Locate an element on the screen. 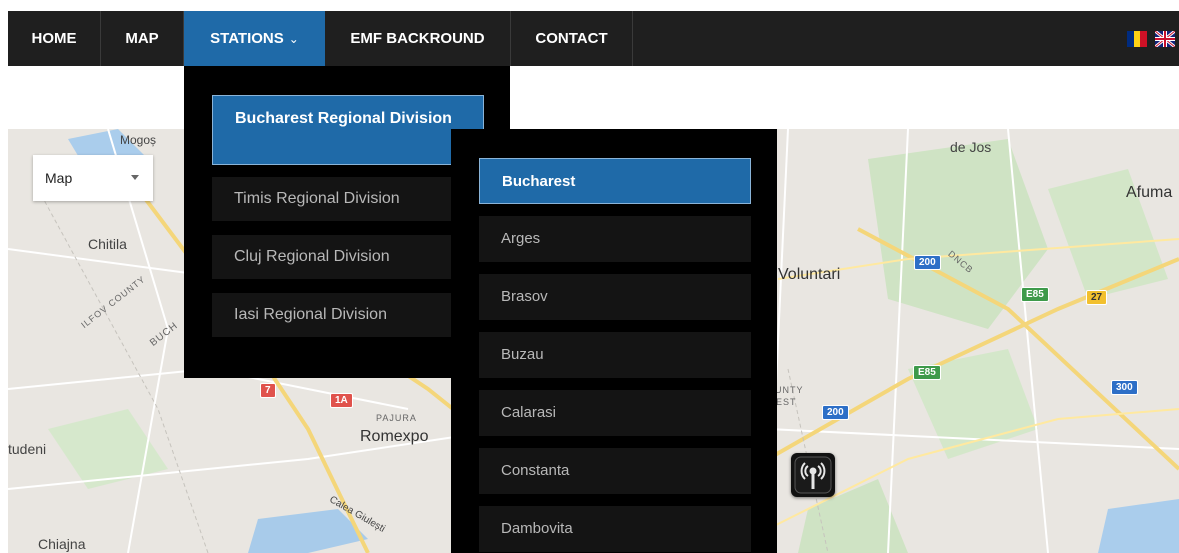  map-label-voluntari: Voluntari is located at coordinates (809, 274).